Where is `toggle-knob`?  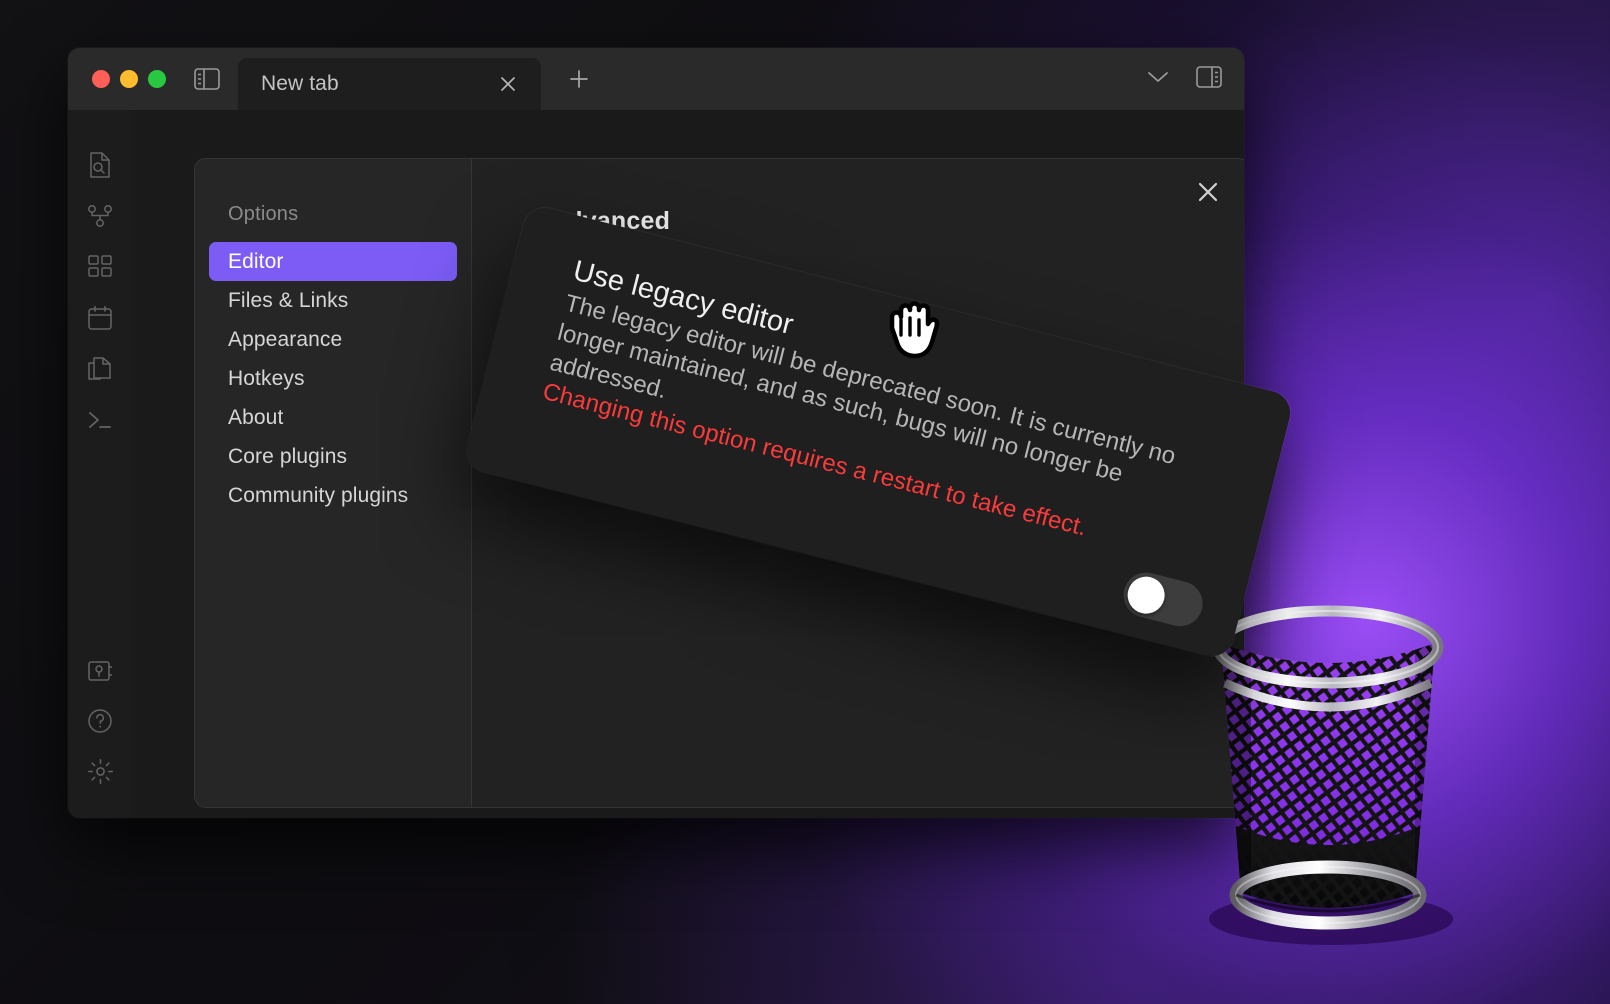 toggle-knob is located at coordinates (1146, 595).